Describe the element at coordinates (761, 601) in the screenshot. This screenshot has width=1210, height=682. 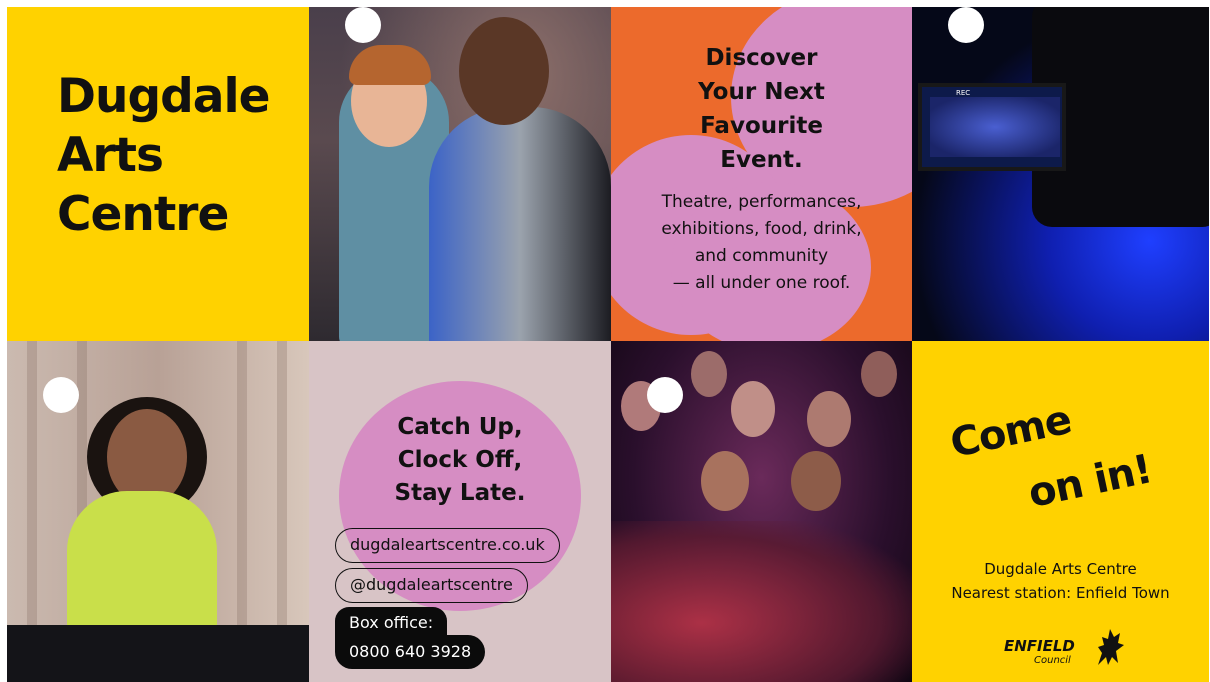
I see `foreground-blur` at that location.